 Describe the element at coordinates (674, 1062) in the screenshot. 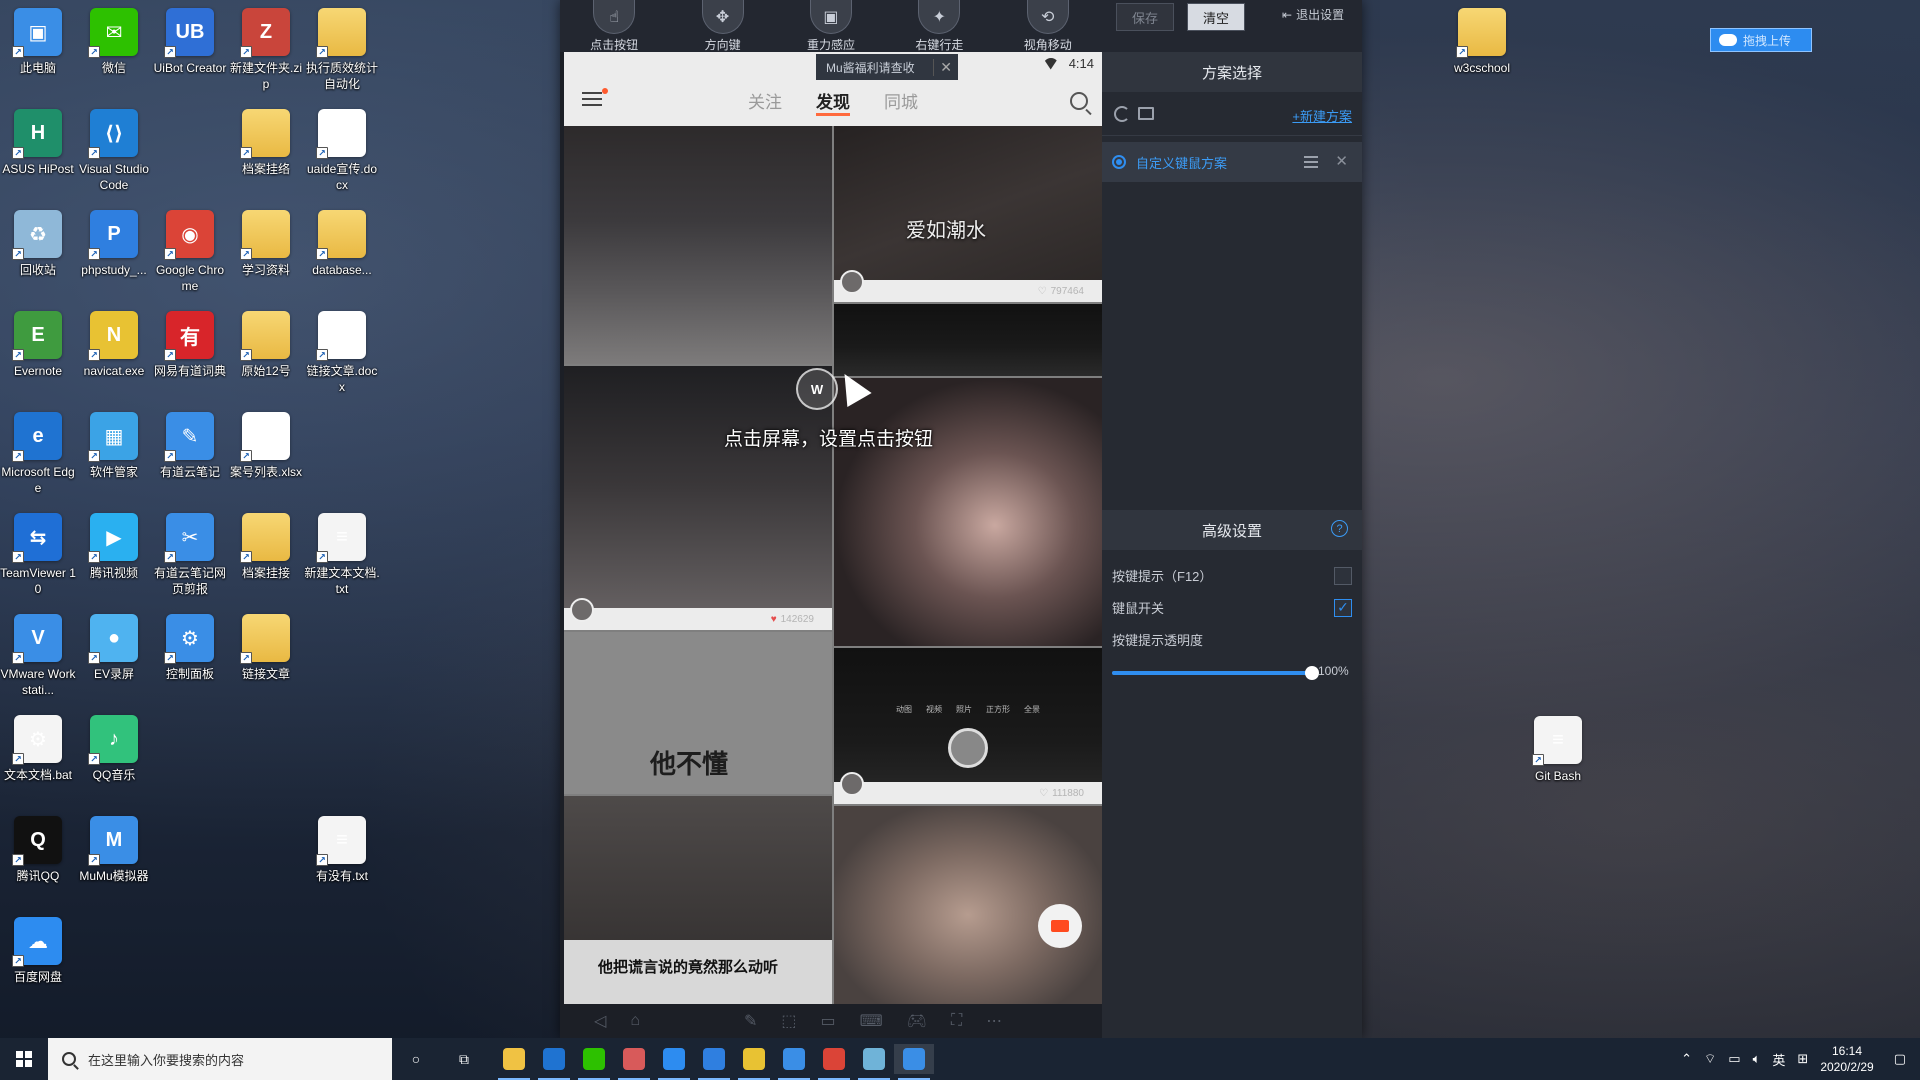

I see `baidu-netdisk-icon` at that location.